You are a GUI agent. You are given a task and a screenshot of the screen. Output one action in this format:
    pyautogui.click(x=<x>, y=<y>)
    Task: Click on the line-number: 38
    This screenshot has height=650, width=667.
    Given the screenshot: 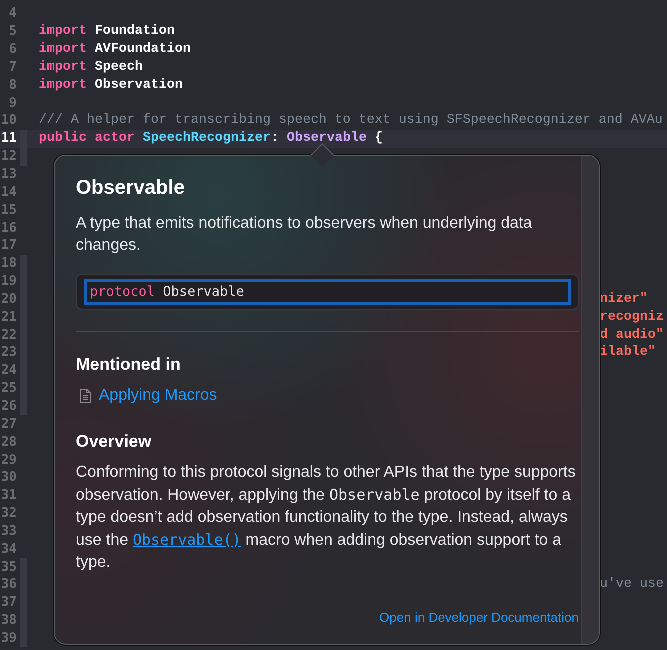 What is the action you would take?
    pyautogui.click(x=8, y=620)
    